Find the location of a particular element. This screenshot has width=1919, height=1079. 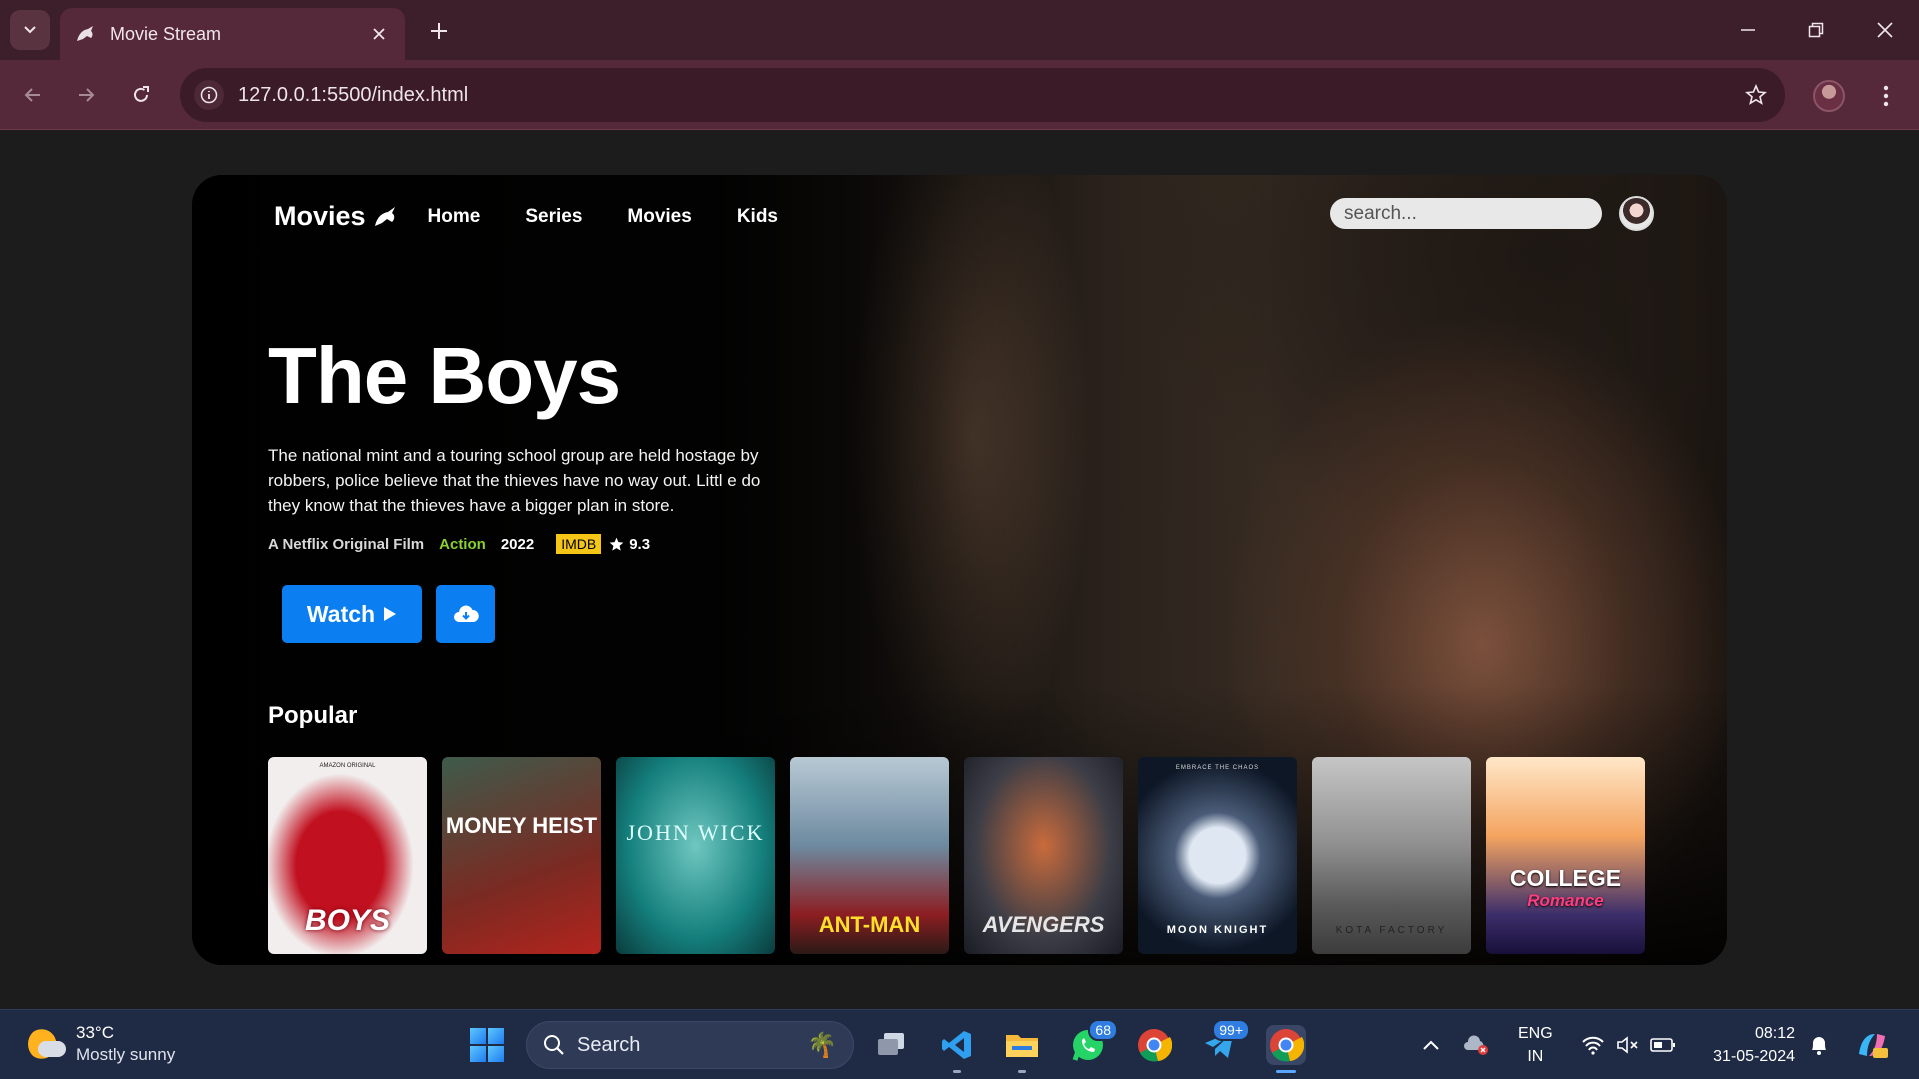

reload-button is located at coordinates (141, 95).